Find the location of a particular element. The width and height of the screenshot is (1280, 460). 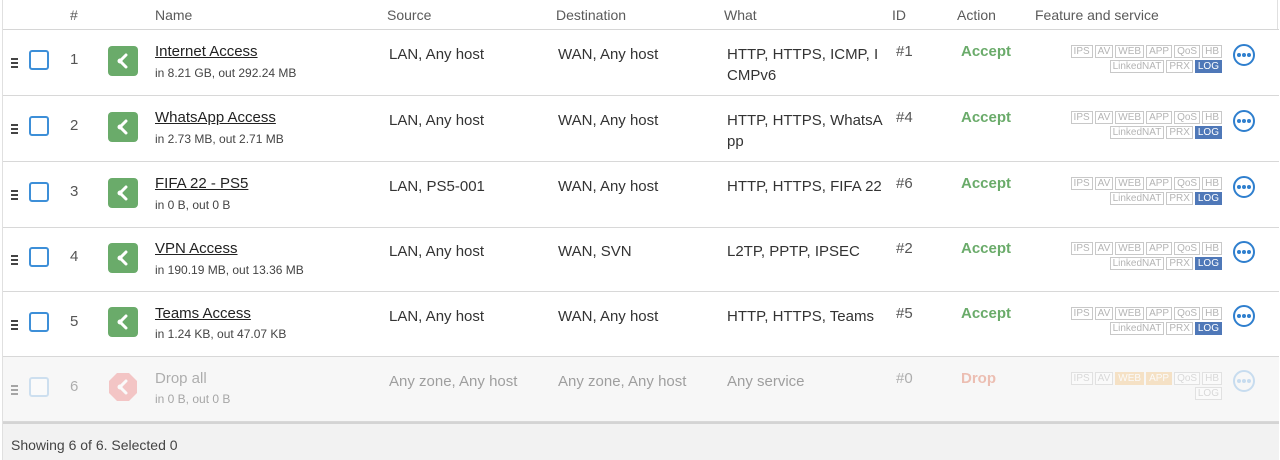

column-header-number: # is located at coordinates (74, 15).